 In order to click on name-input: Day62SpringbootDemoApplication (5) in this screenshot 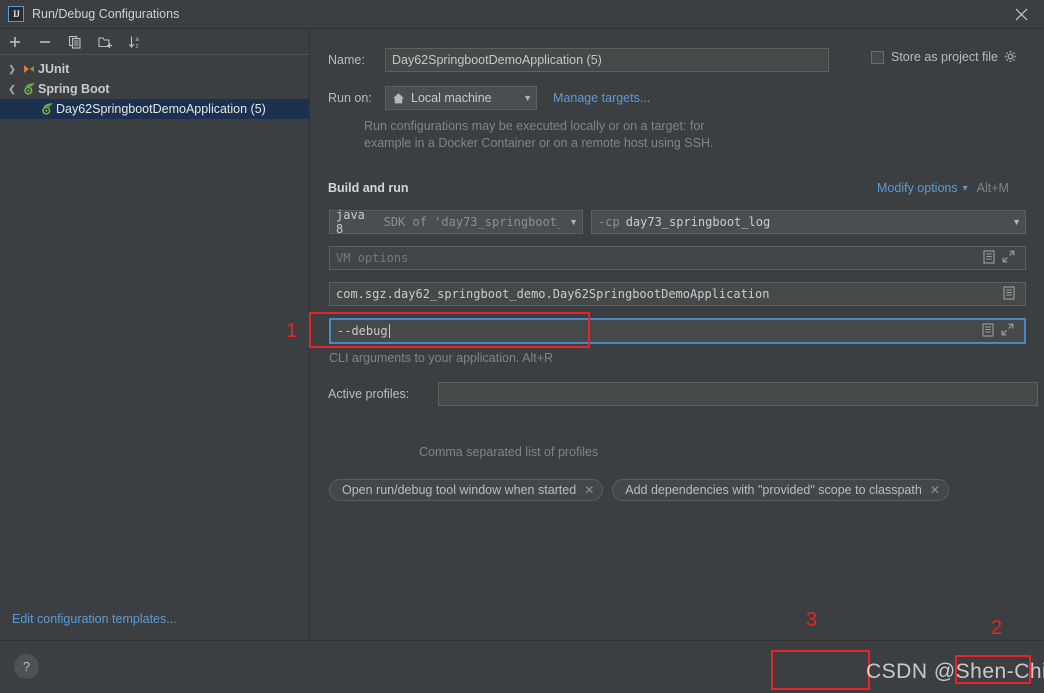, I will do `click(607, 60)`.